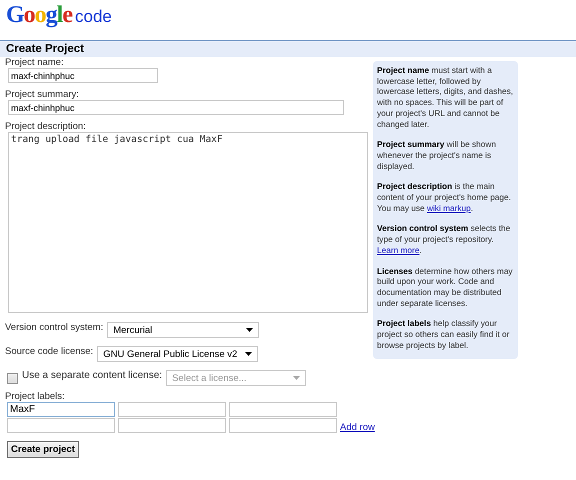  I want to click on checkbox-label: Use a separate content license:, so click(92, 375).